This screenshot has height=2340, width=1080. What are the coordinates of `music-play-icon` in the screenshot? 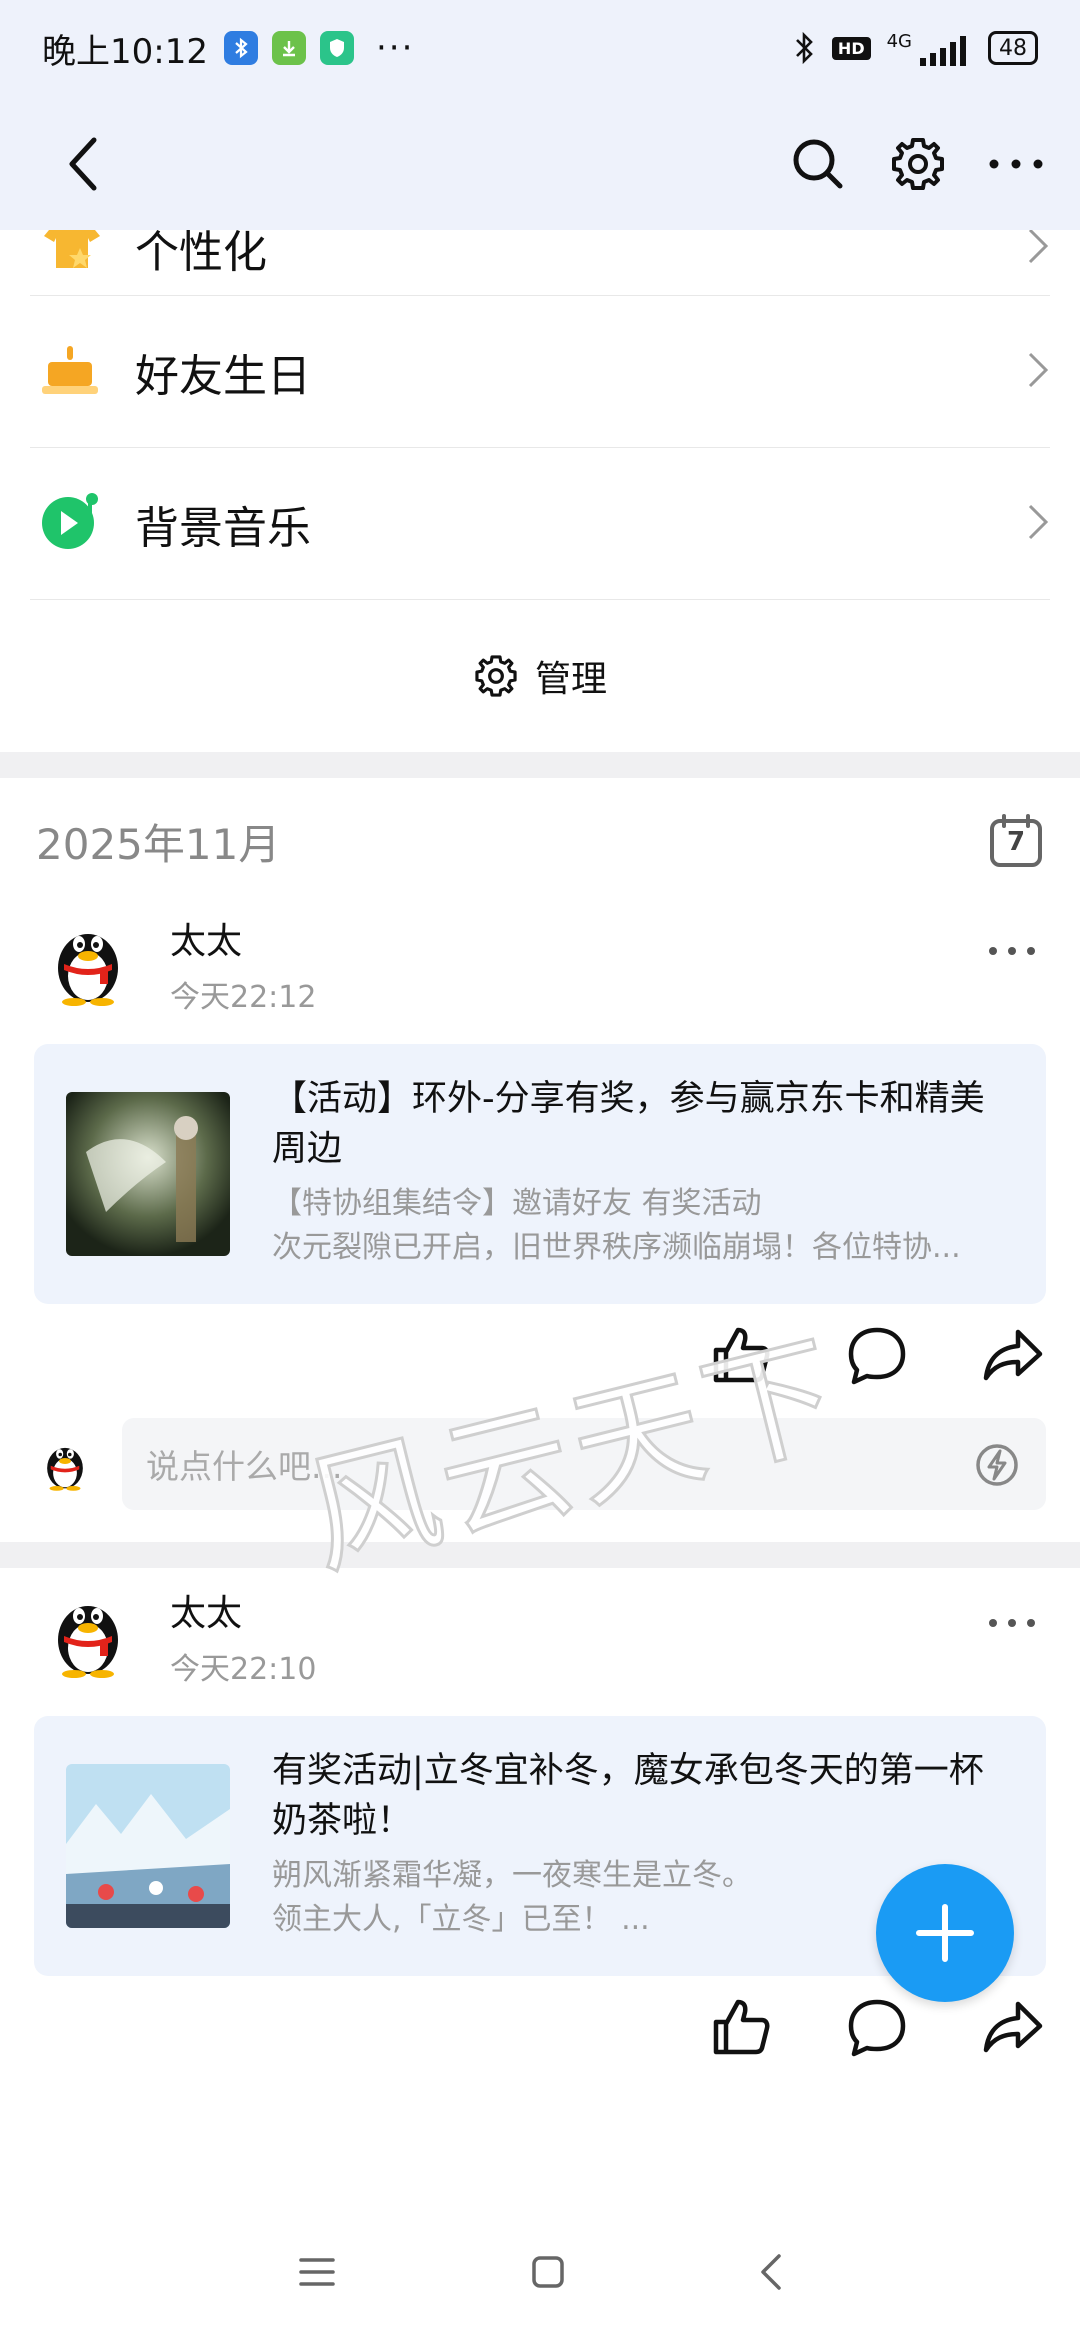 It's located at (71, 524).